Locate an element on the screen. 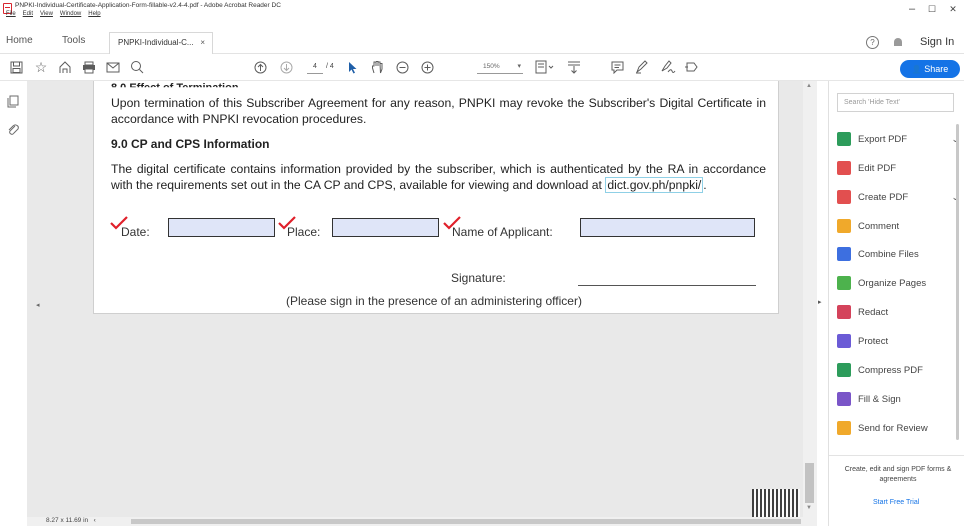 Image resolution: width=964 pixels, height=526 pixels. collapse-right-panel-icon: ▸ is located at coordinates (820, 302).